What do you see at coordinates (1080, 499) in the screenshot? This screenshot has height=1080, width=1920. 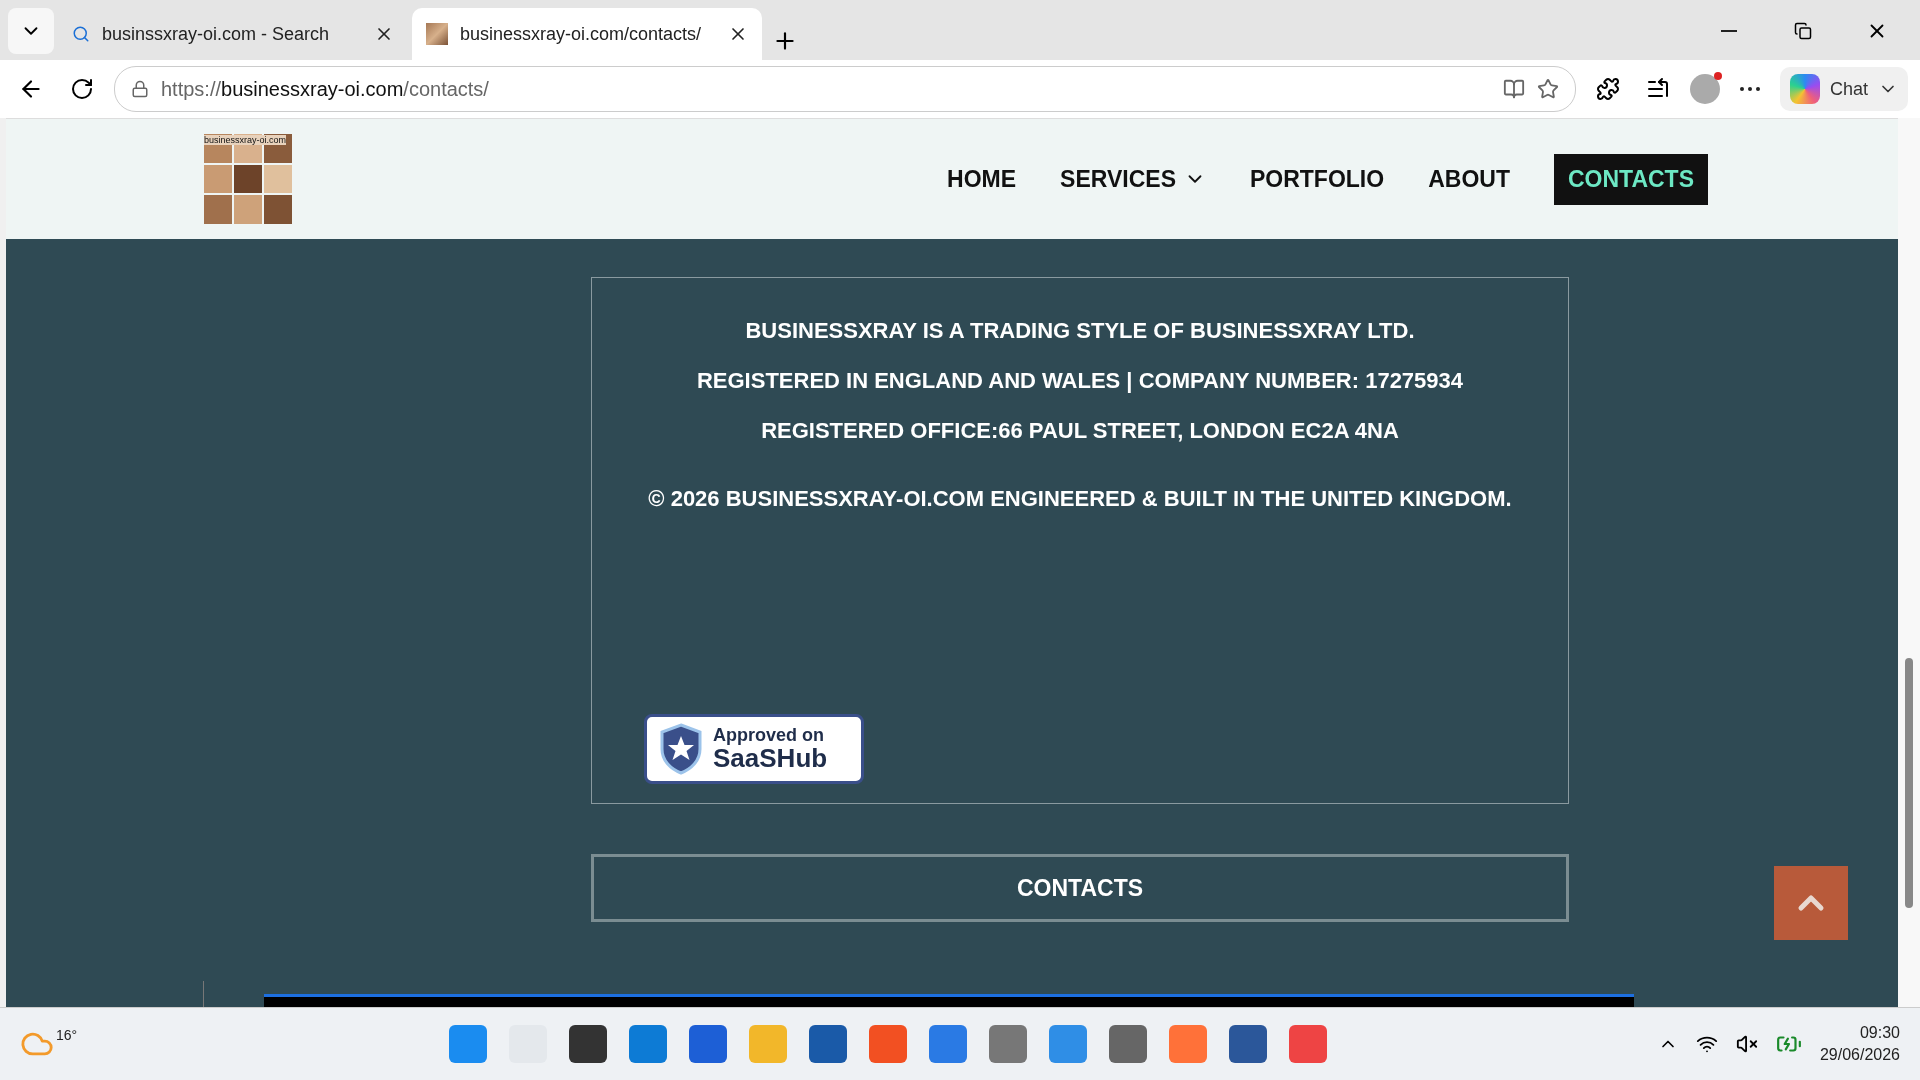 I see `copyright-text: © 2026 BUSINESSXRAY-OI.COM ENGINEERED & BUILT IN THE UNITED KINGDOM.` at bounding box center [1080, 499].